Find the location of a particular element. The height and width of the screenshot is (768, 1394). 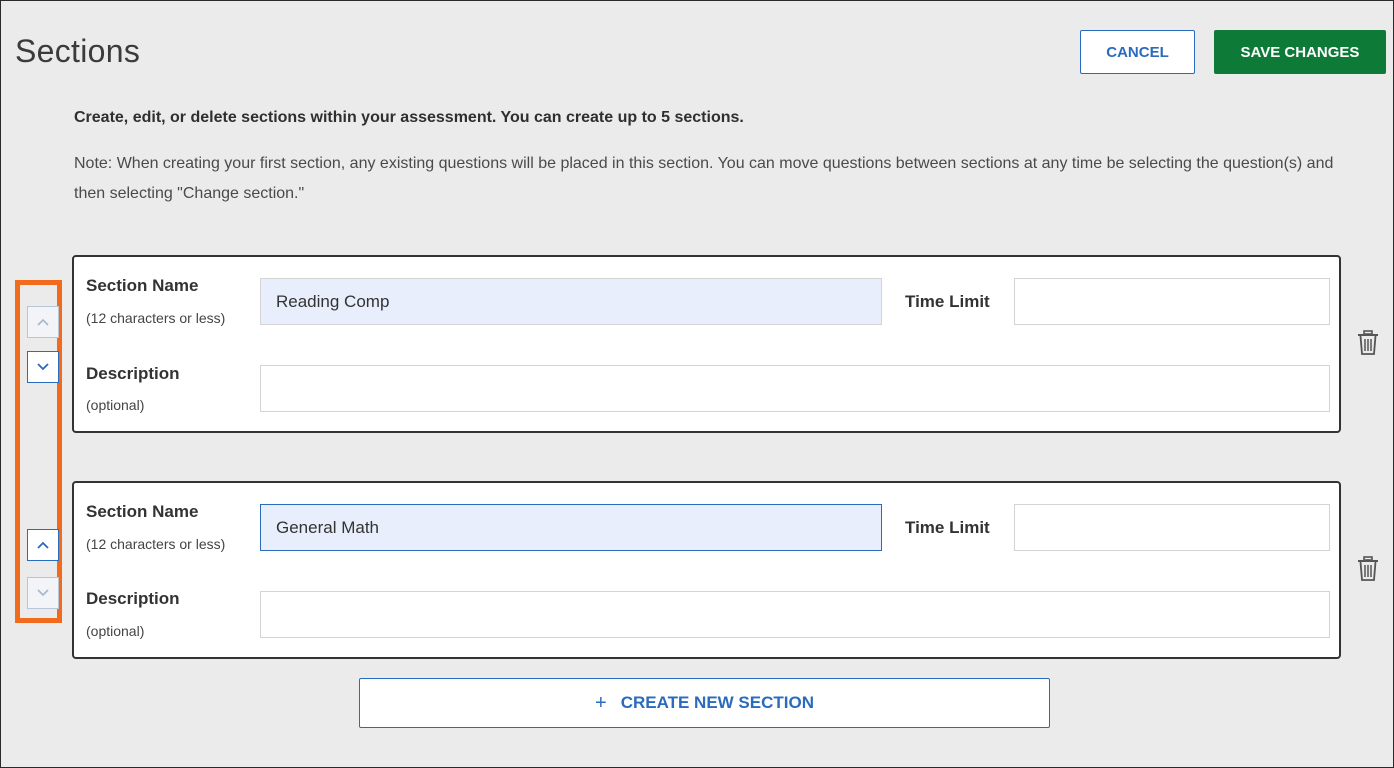

section-2-move-up-button is located at coordinates (43, 545).